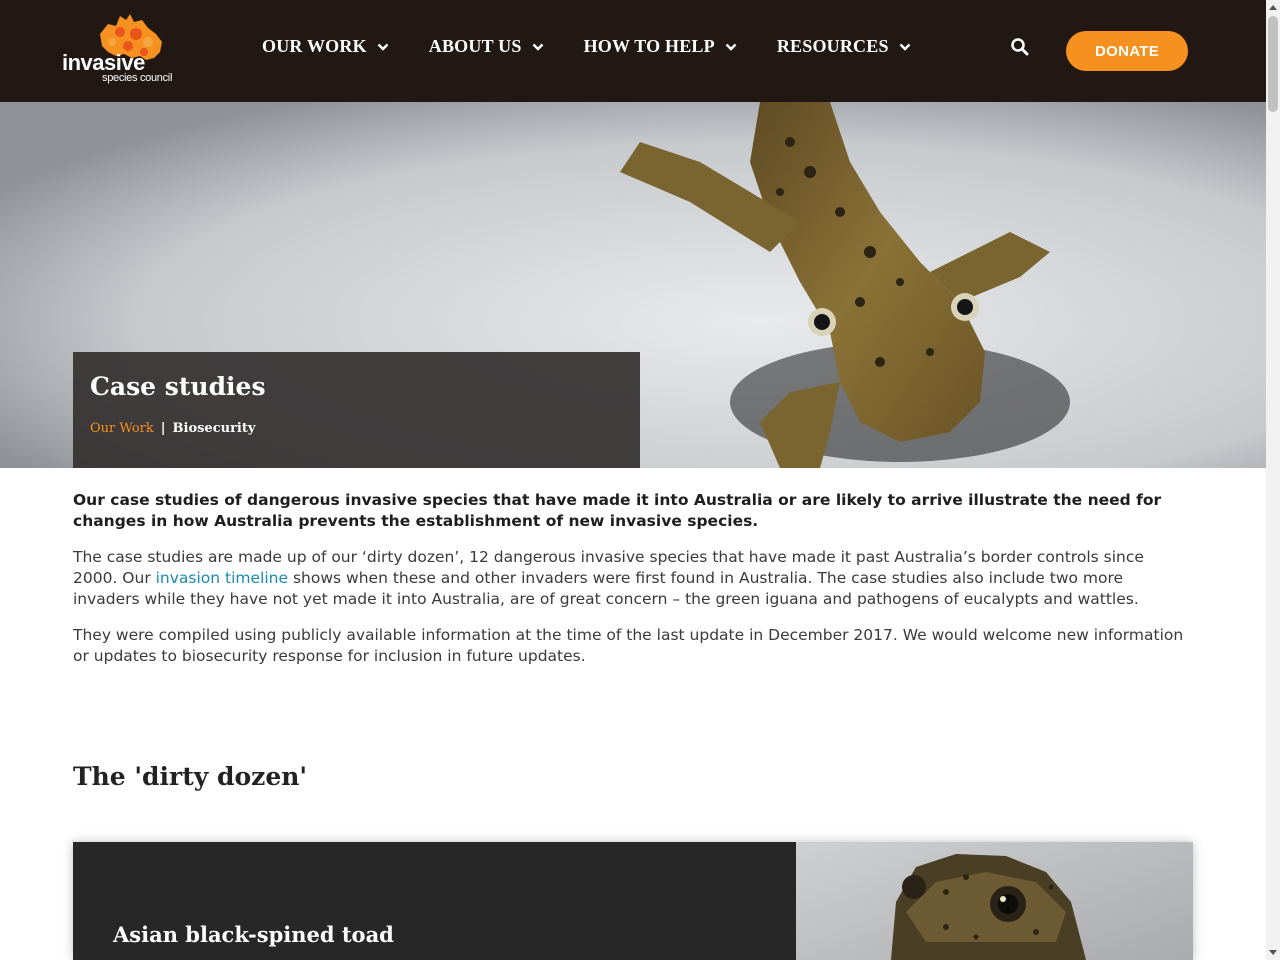 This screenshot has width=1280, height=960. I want to click on nav-label: ABOUT US, so click(475, 46).